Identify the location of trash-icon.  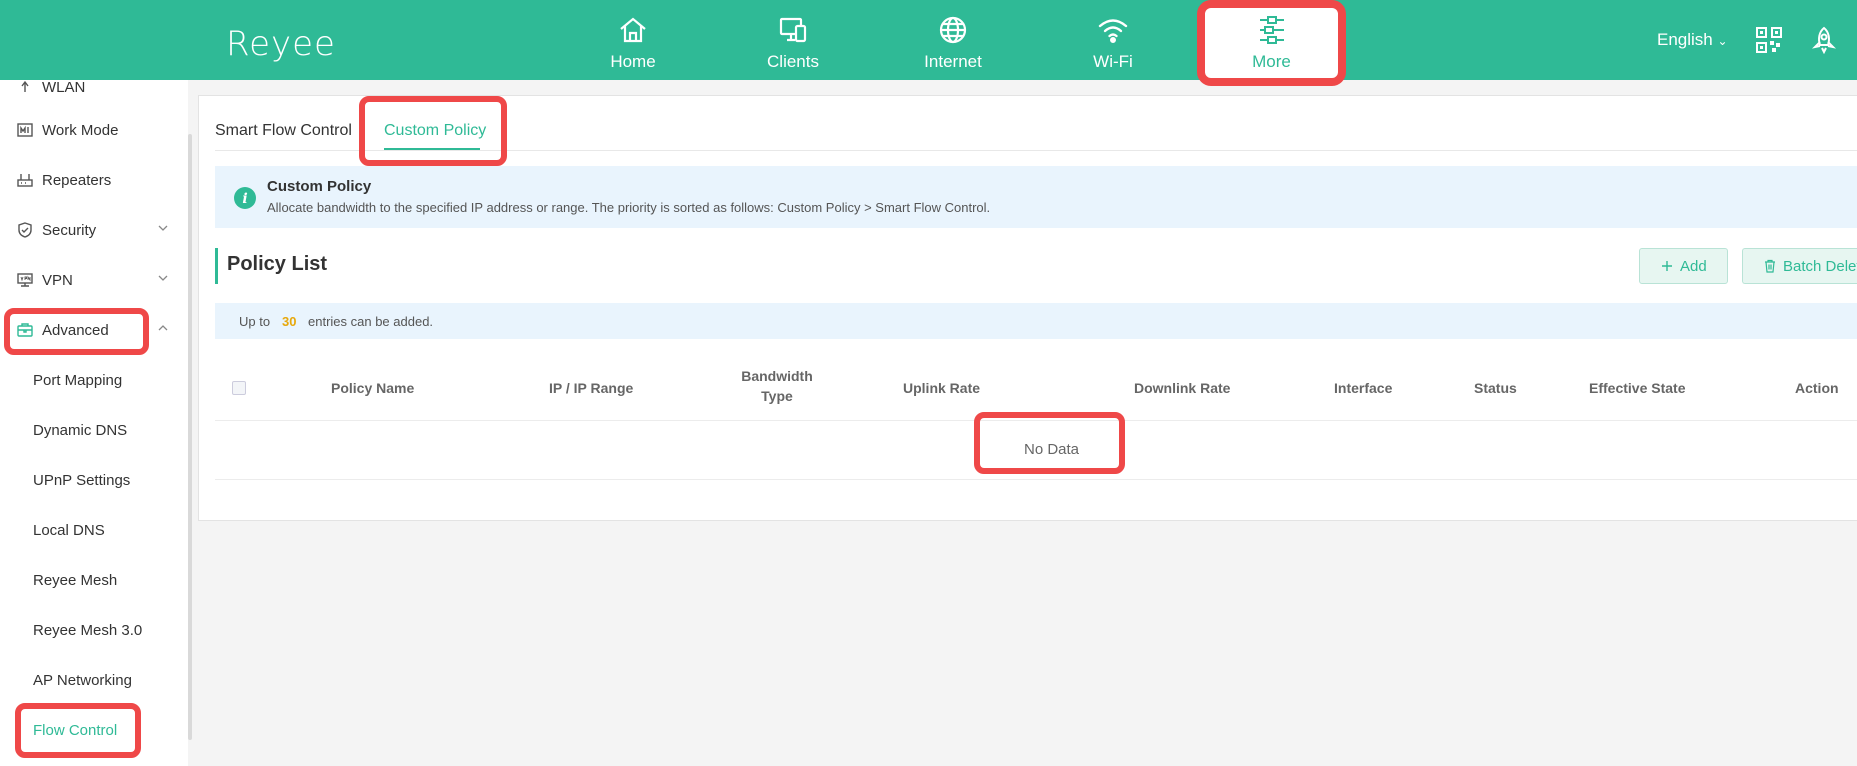
(1770, 266).